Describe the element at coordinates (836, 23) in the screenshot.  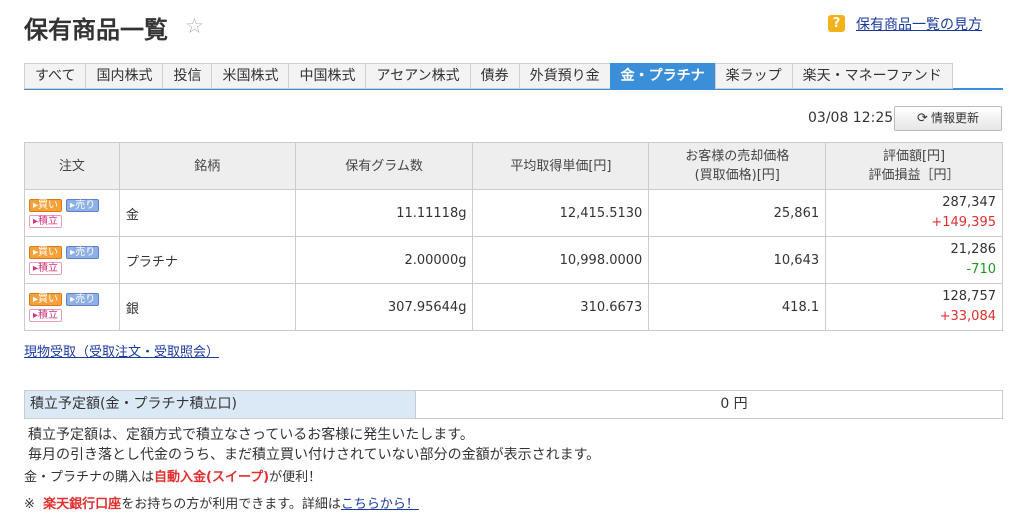
I see `help-icon: ?` at that location.